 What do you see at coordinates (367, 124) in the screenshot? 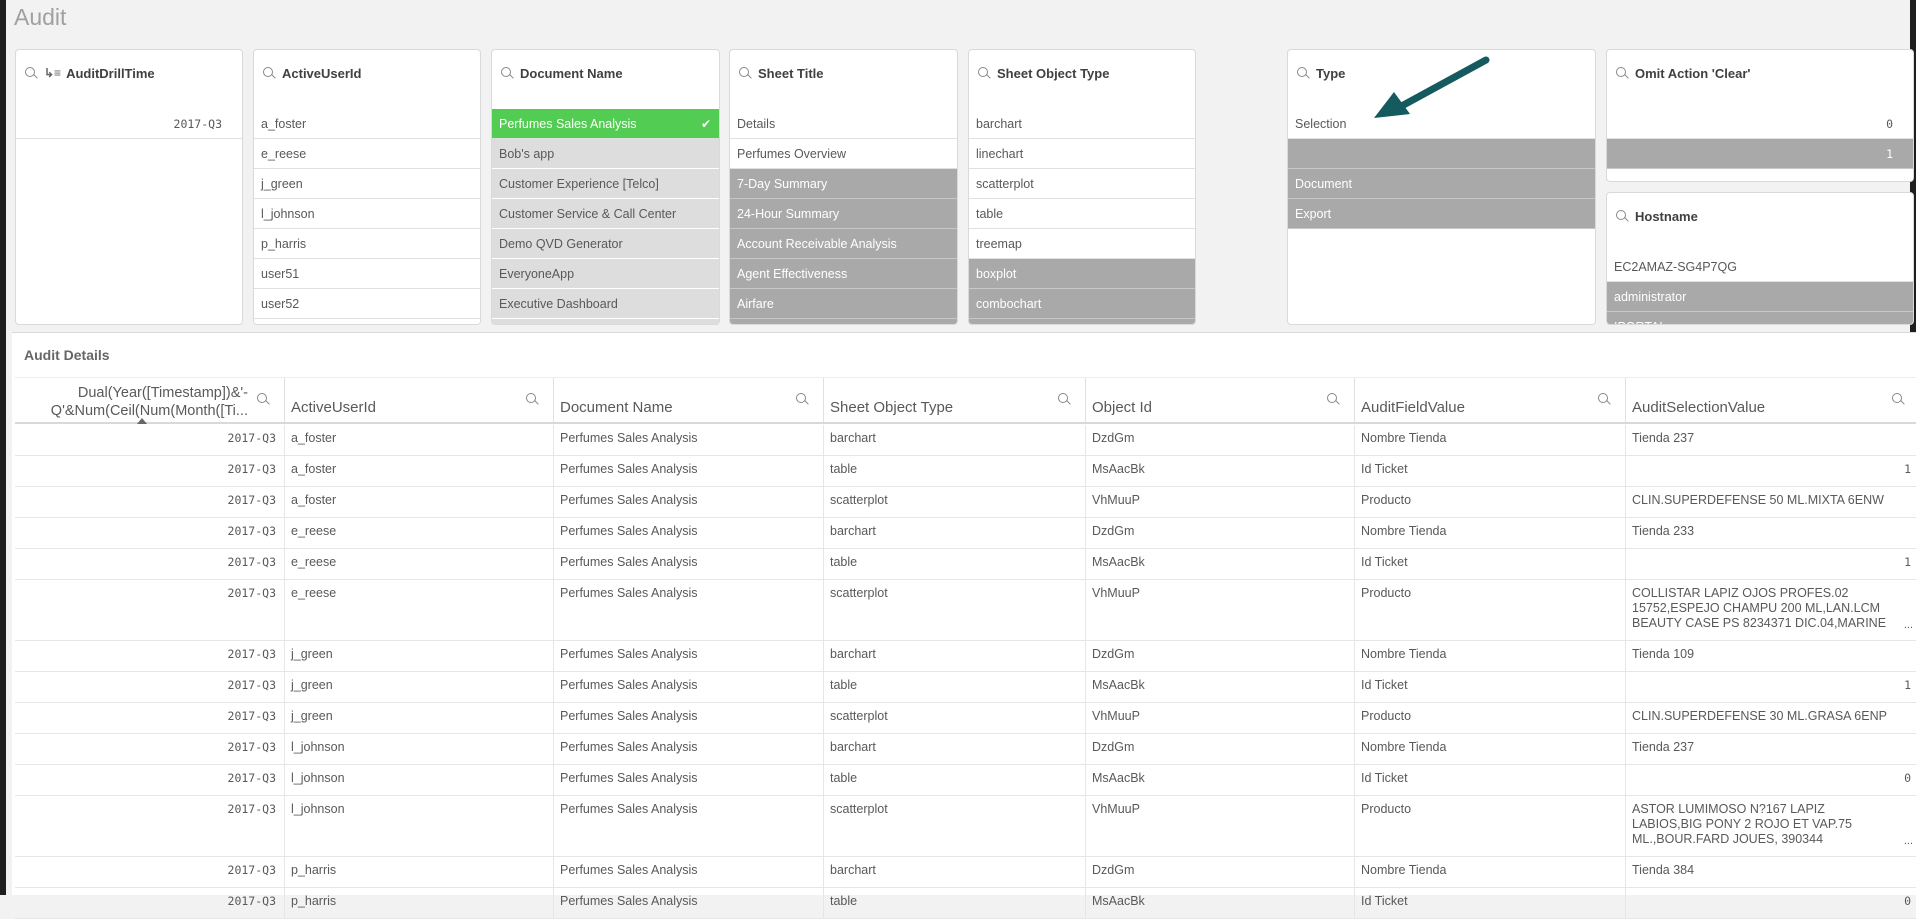
I see `filter-item: a_foster` at bounding box center [367, 124].